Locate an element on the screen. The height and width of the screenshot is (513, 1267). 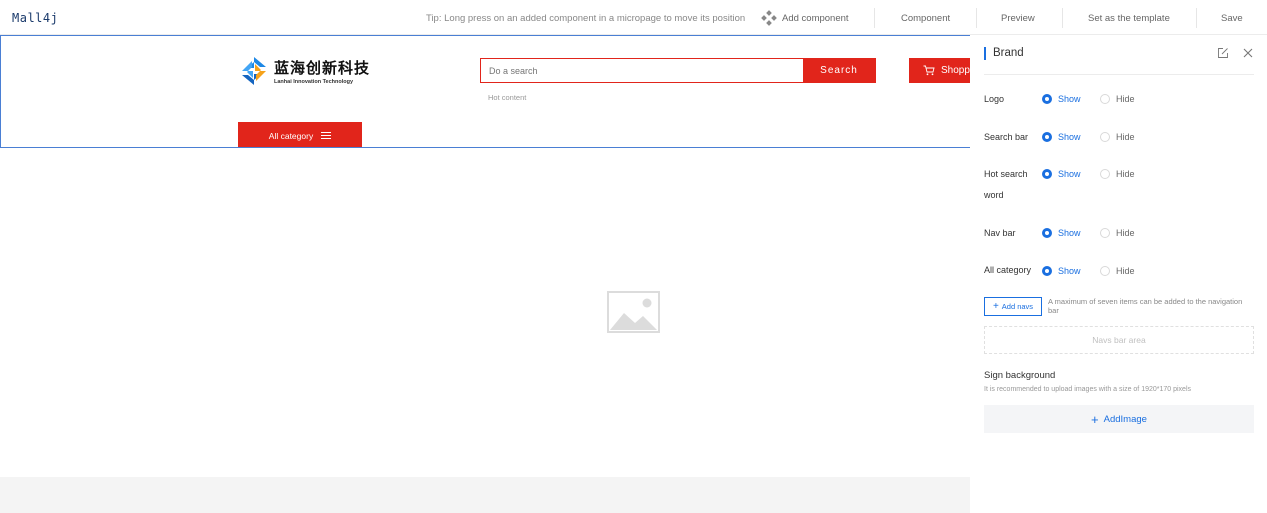
shopping-cart-button: Shopp is located at coordinates (939, 70).